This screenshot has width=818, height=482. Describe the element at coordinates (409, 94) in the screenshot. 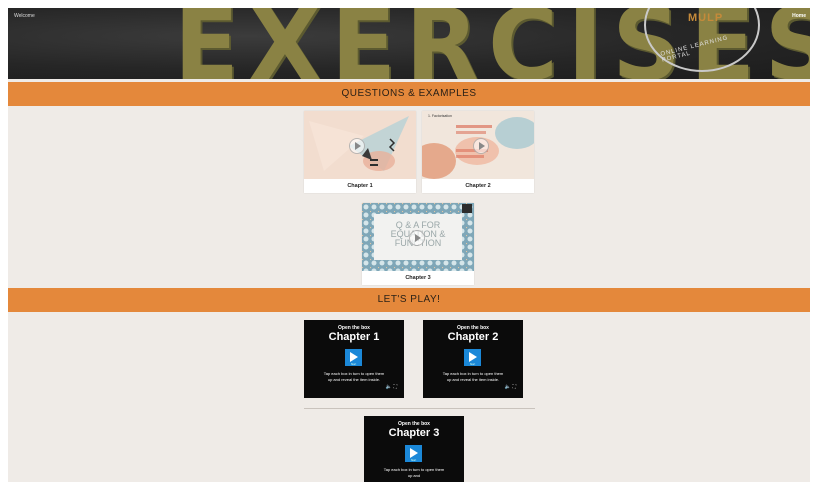

I see `section-title-questions: QUESTIONS & EXAMPLES` at that location.